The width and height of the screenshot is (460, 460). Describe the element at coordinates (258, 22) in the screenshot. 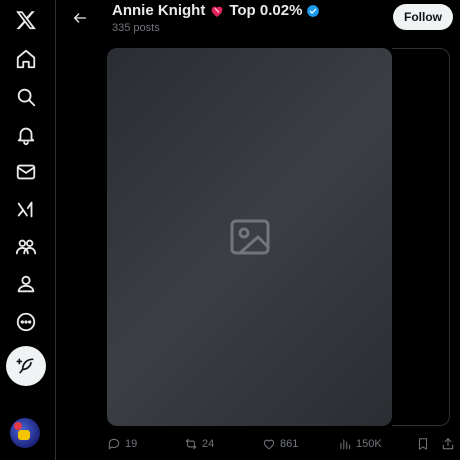

I see `profile-header: Annie Knight Top 0.02% 335 posts Follow` at that location.